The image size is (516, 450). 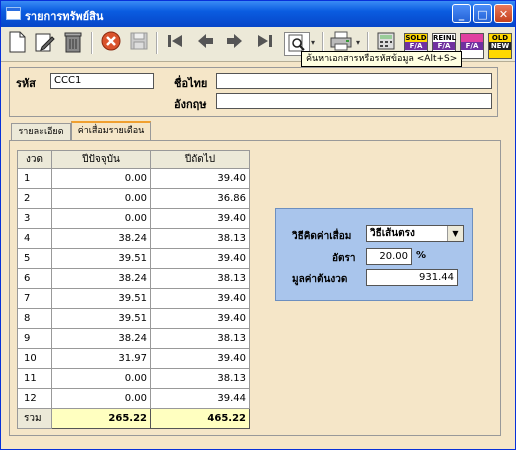 I want to click on app-icon, so click(x=13, y=13).